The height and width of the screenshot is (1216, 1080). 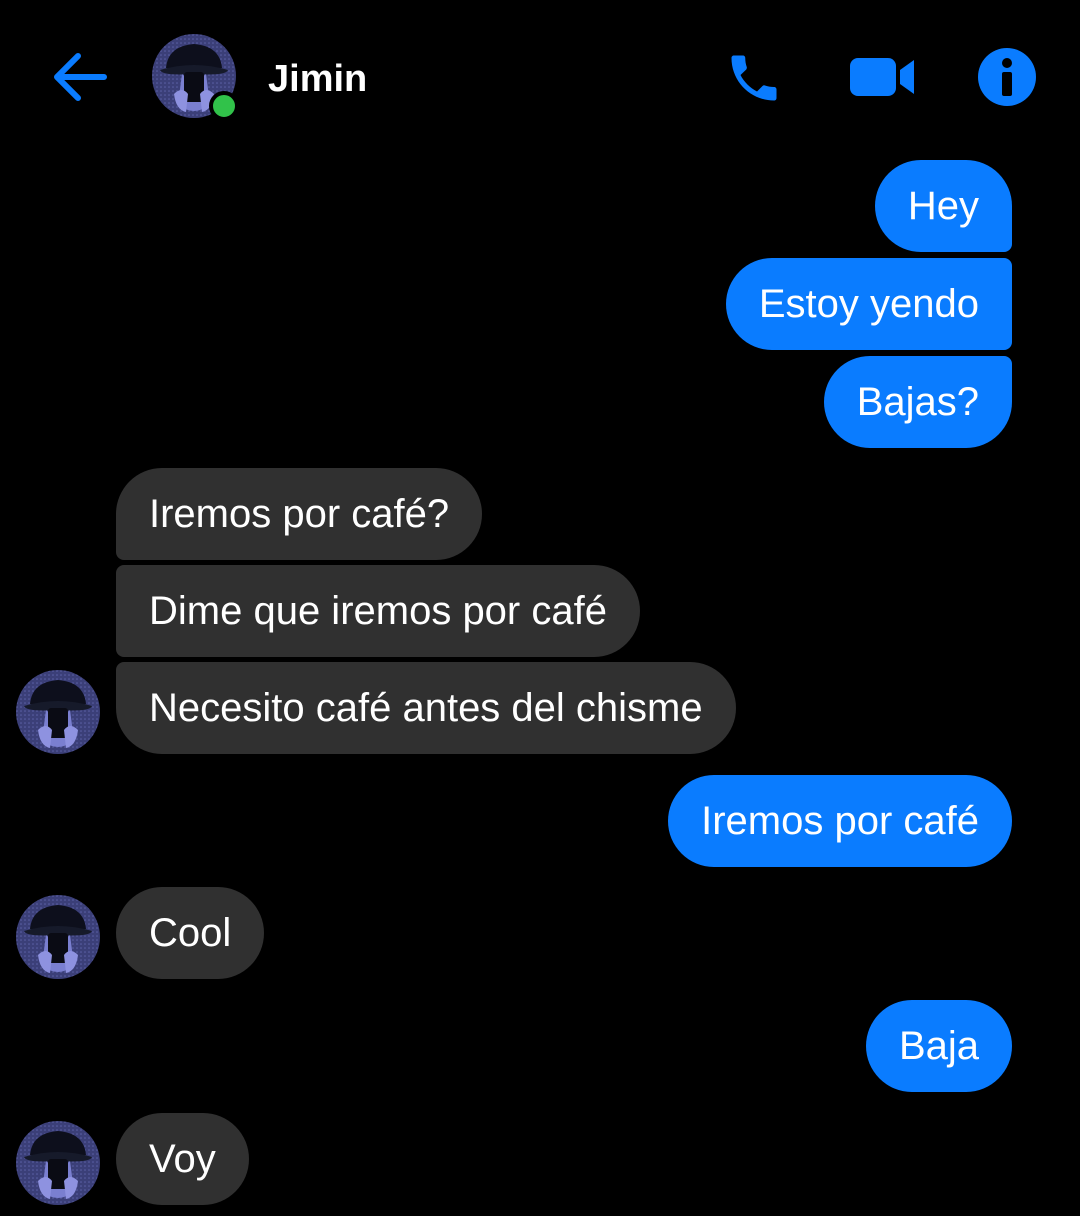 What do you see at coordinates (182, 1159) in the screenshot?
I see `message-bubble-incoming: Voy` at bounding box center [182, 1159].